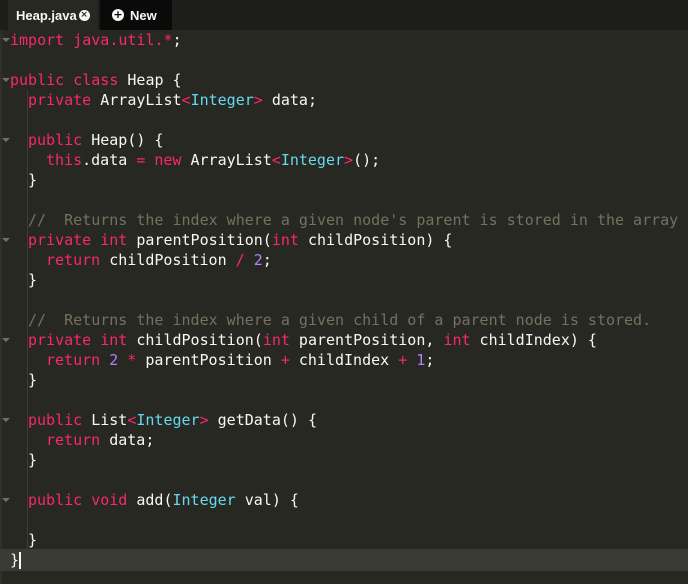 The height and width of the screenshot is (584, 688). Describe the element at coordinates (163, 500) in the screenshot. I see `code-line-24: public void add(Integer val) {` at that location.